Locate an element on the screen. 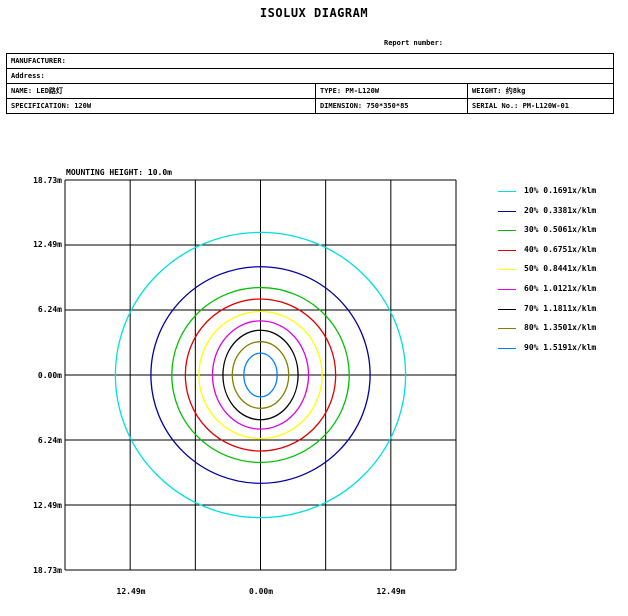 This screenshot has height=616, width=628. legend-label: 70% 1.1811x/klm is located at coordinates (560, 308).